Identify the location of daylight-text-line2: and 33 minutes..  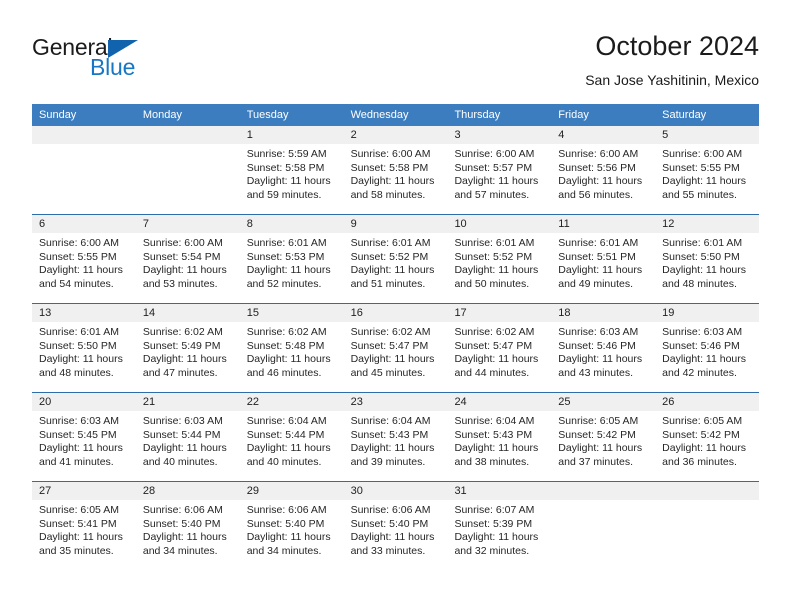
(388, 550).